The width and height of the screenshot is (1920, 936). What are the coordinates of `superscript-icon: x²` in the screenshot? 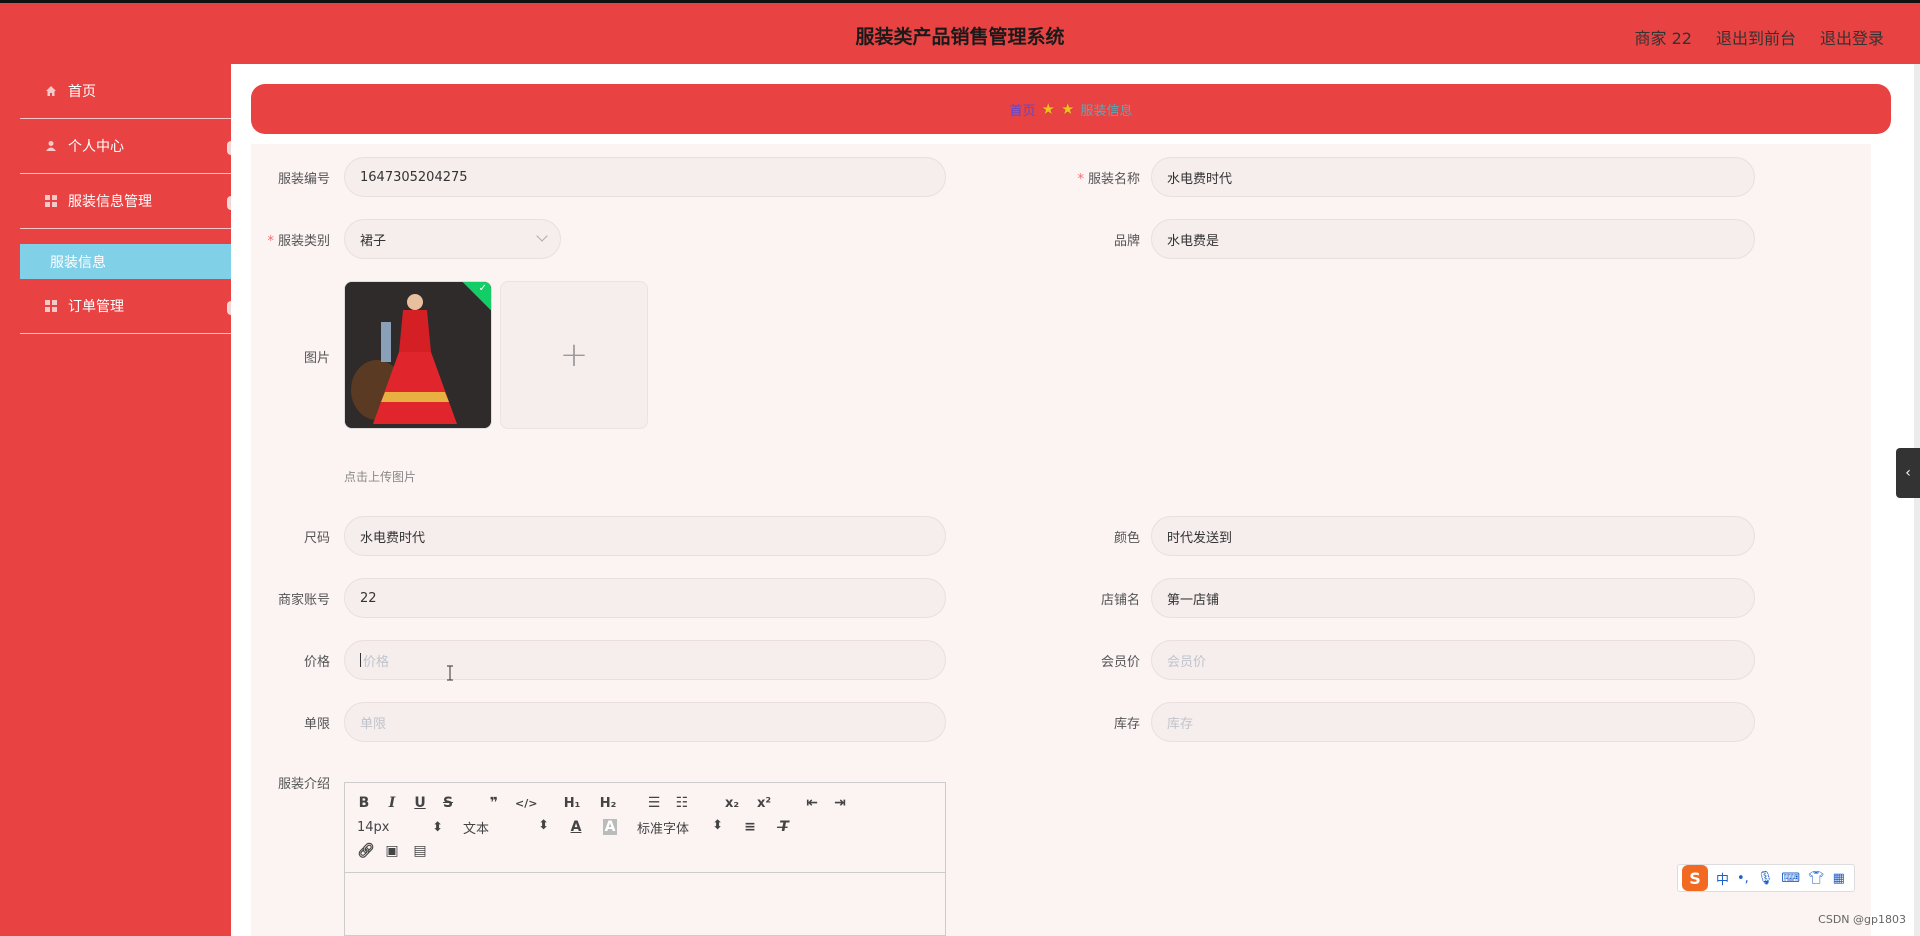 It's located at (764, 803).